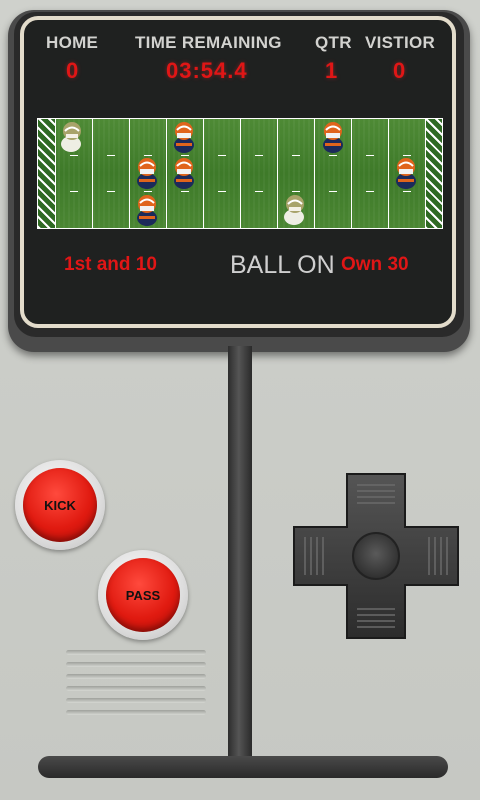  I want to click on football-field, so click(240, 173).